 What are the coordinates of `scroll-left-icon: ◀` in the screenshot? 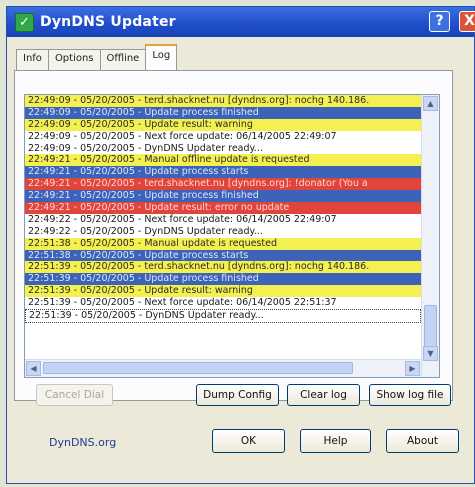 It's located at (33, 368).